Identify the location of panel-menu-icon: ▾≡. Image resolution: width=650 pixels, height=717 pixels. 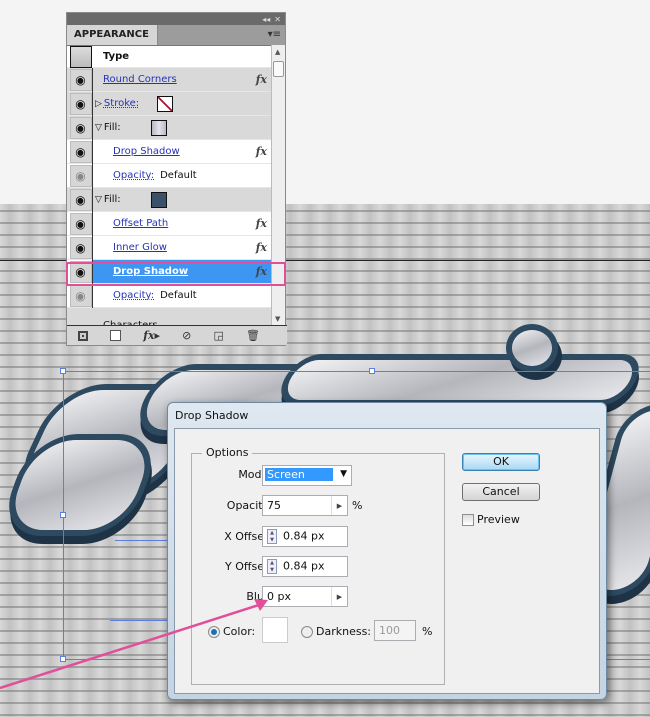
(274, 34).